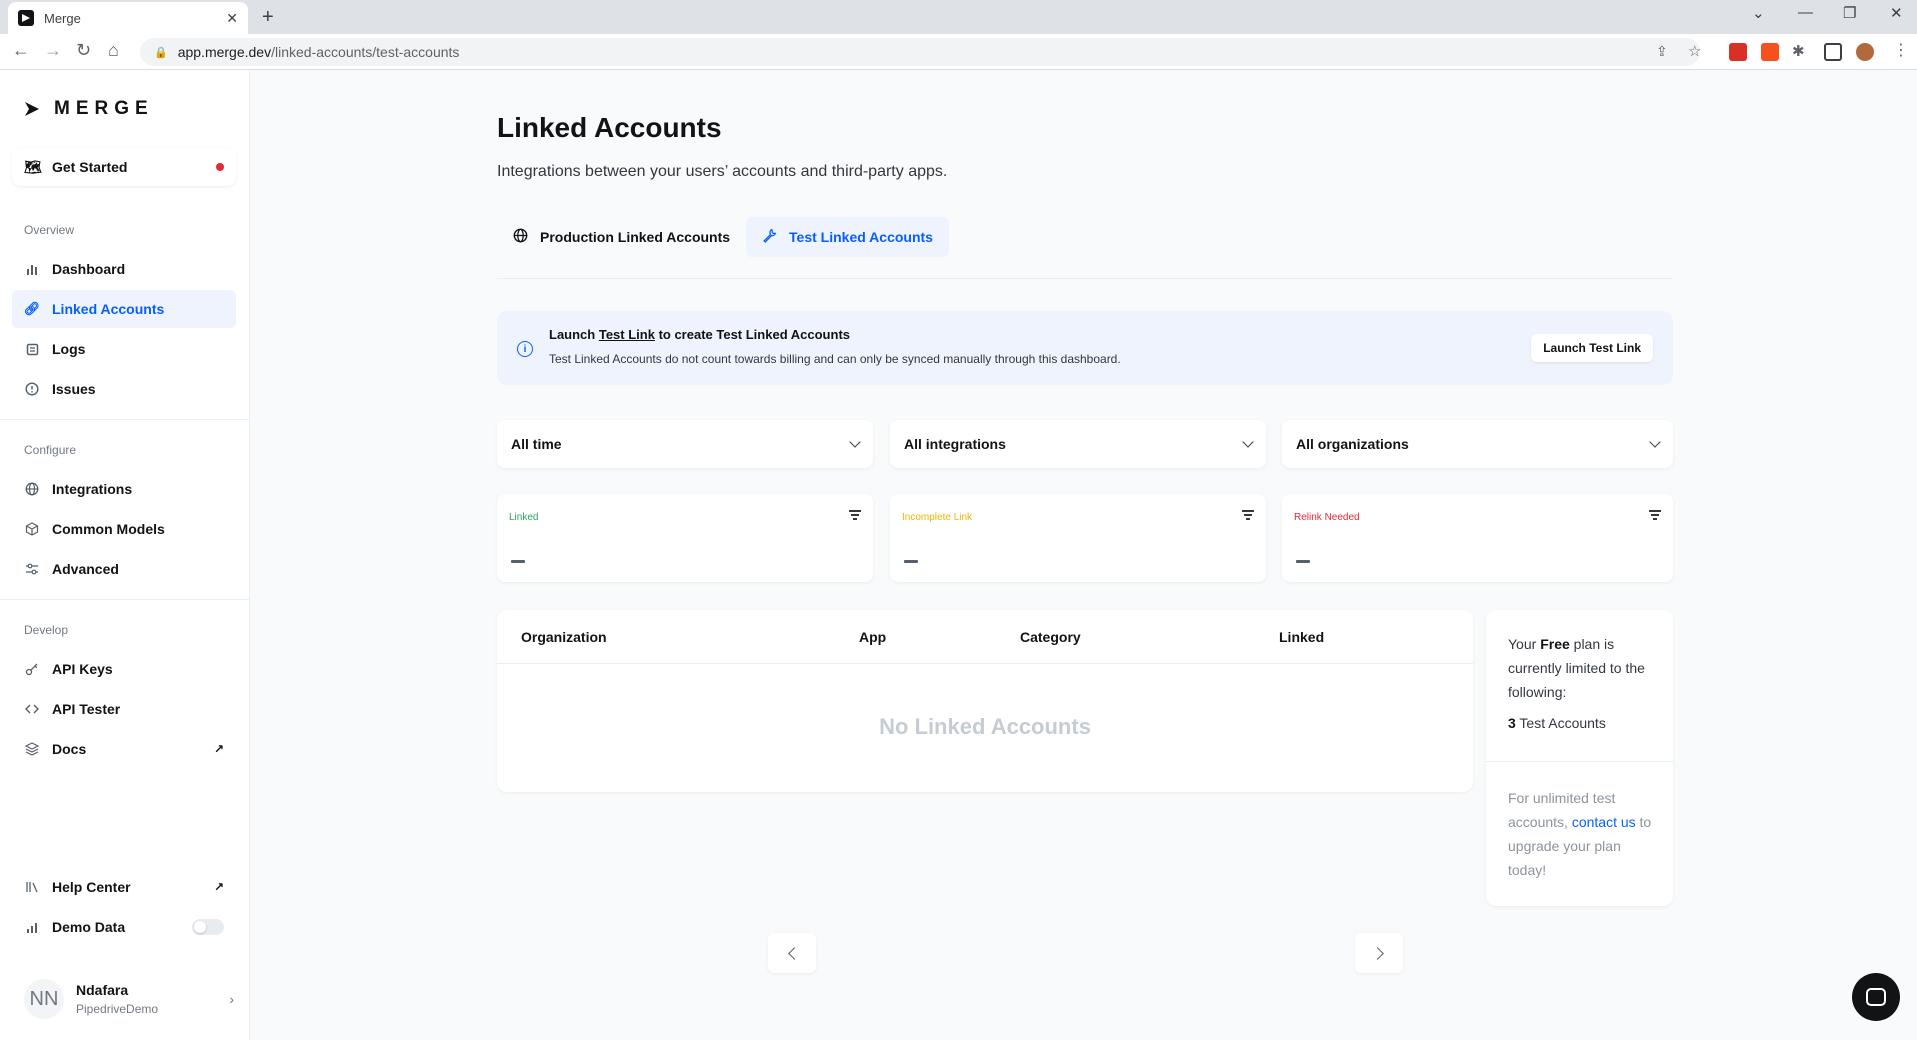 The image size is (1917, 1040). Describe the element at coordinates (1694, 51) in the screenshot. I see `bookmark-star-icon: ☆` at that location.